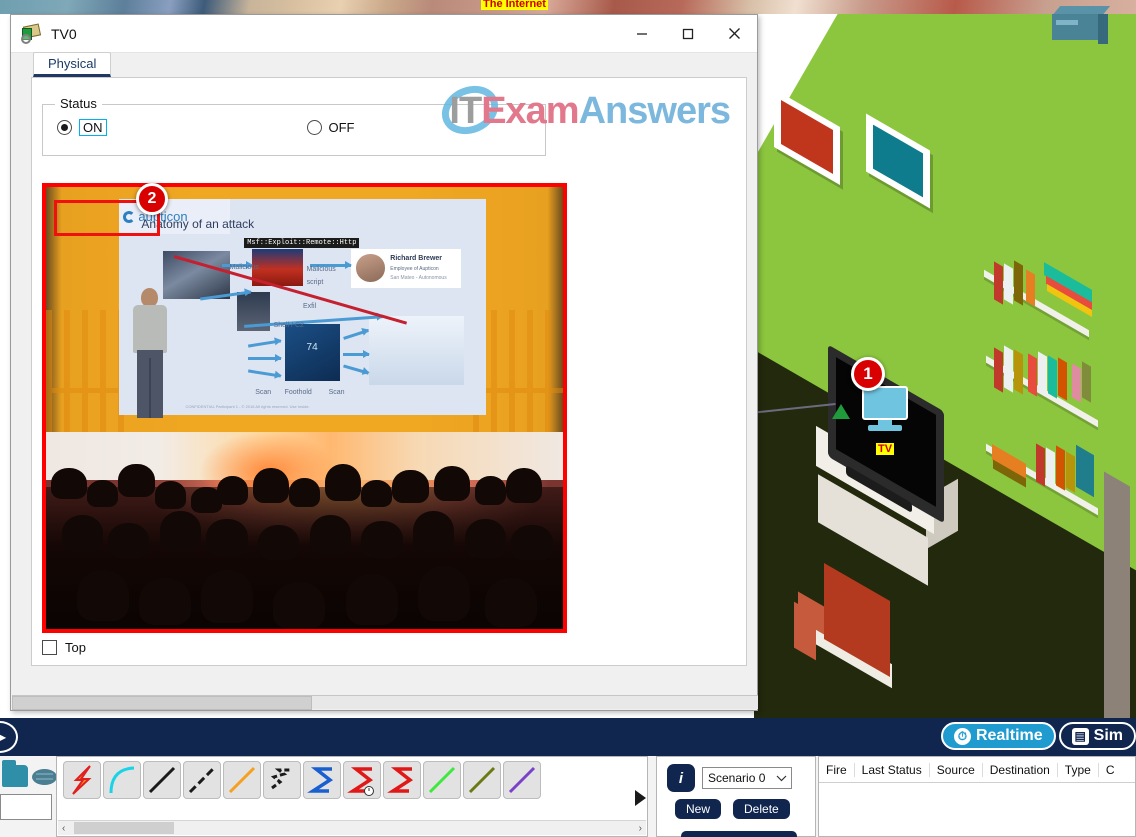 Image resolution: width=1136 pixels, height=837 pixels. I want to click on itexamanswers-logo: IT ExamAnswers, so click(582, 110).